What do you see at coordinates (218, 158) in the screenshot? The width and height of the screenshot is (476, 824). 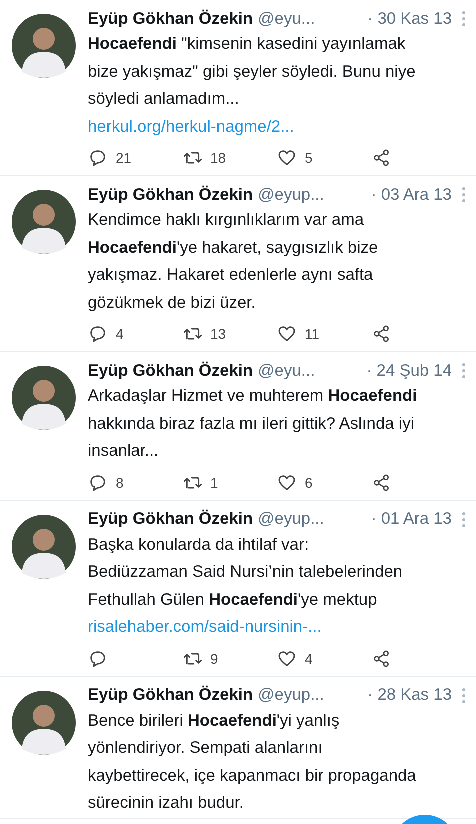 I see `retweet-count: 18` at bounding box center [218, 158].